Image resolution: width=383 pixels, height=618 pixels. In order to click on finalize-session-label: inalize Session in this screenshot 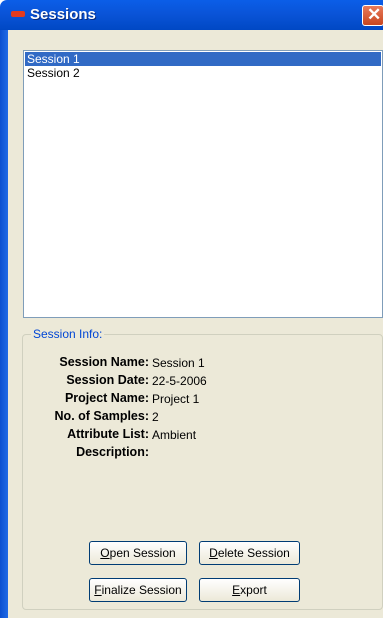, I will do `click(141, 590)`.